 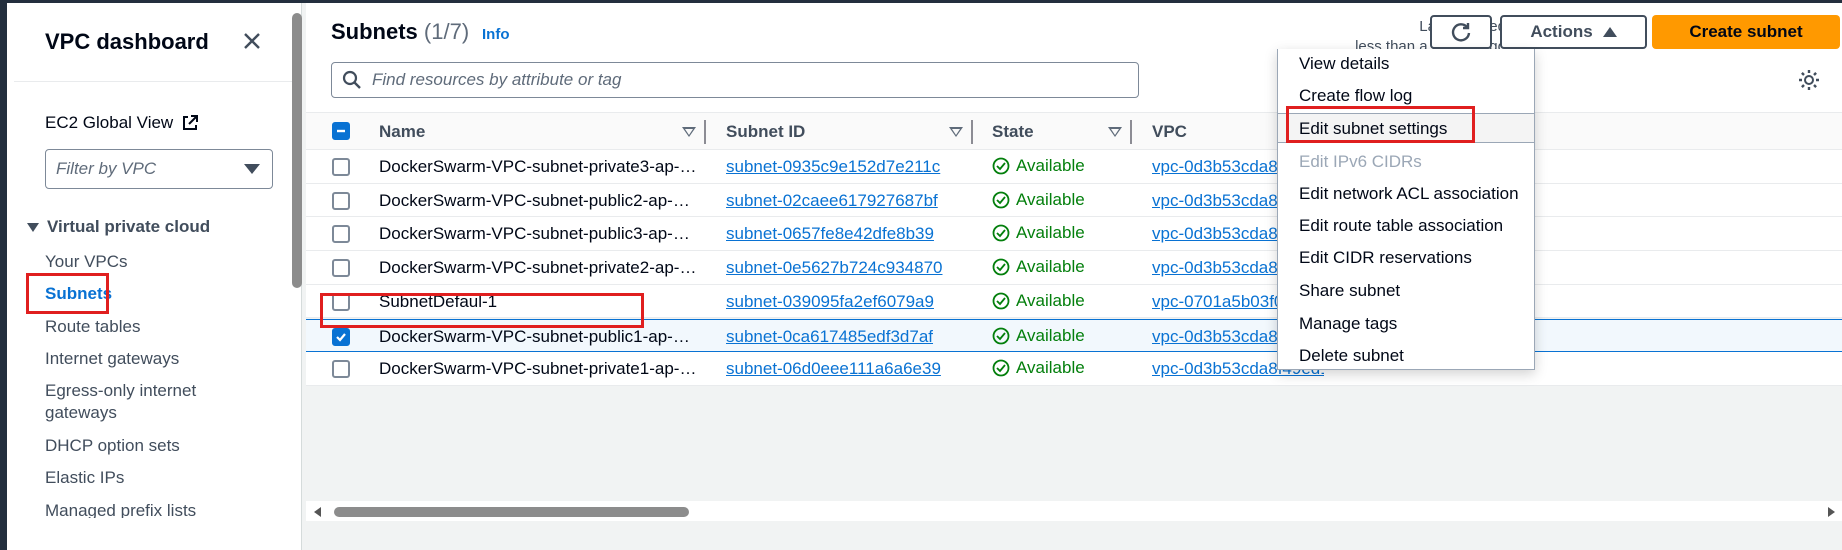 What do you see at coordinates (735, 80) in the screenshot?
I see `search-input: Find resources by attribute or tag` at bounding box center [735, 80].